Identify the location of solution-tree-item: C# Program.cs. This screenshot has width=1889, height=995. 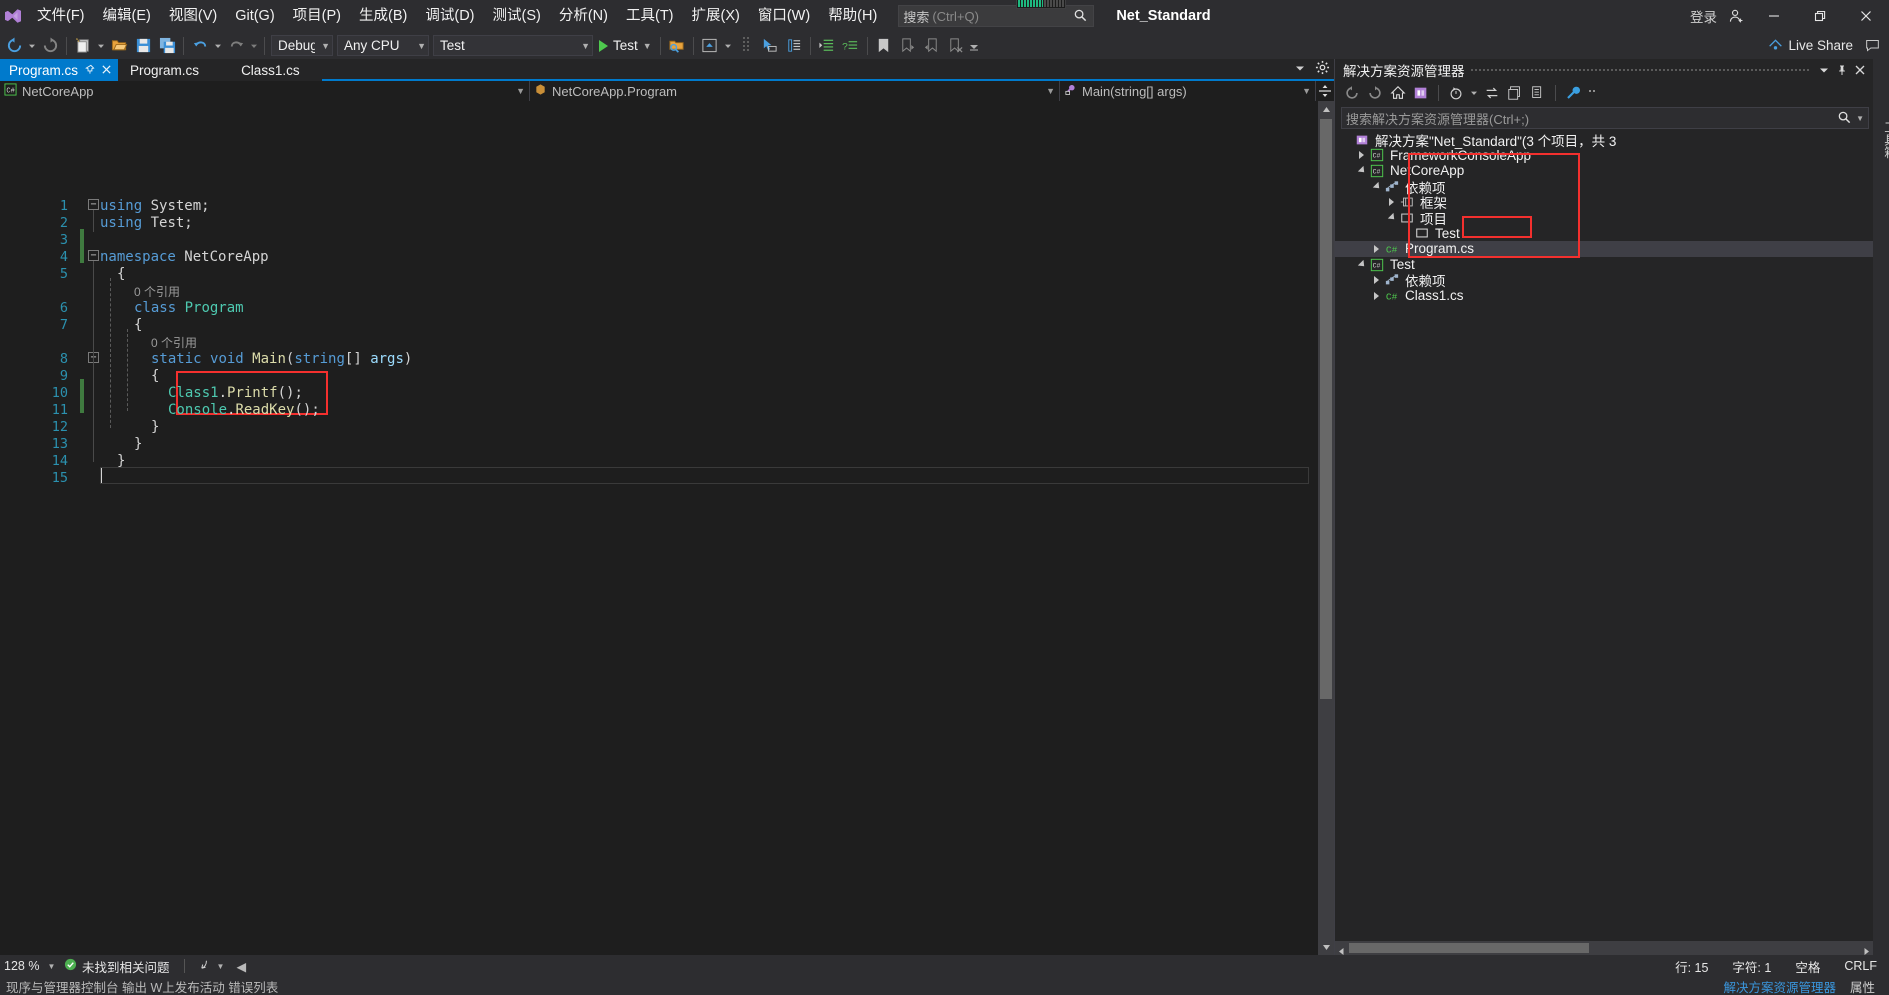
(1604, 249).